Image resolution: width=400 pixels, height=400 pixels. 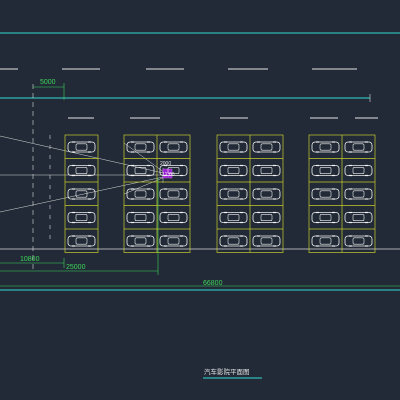 What do you see at coordinates (250, 193) in the screenshot?
I see `parking-block-c` at bounding box center [250, 193].